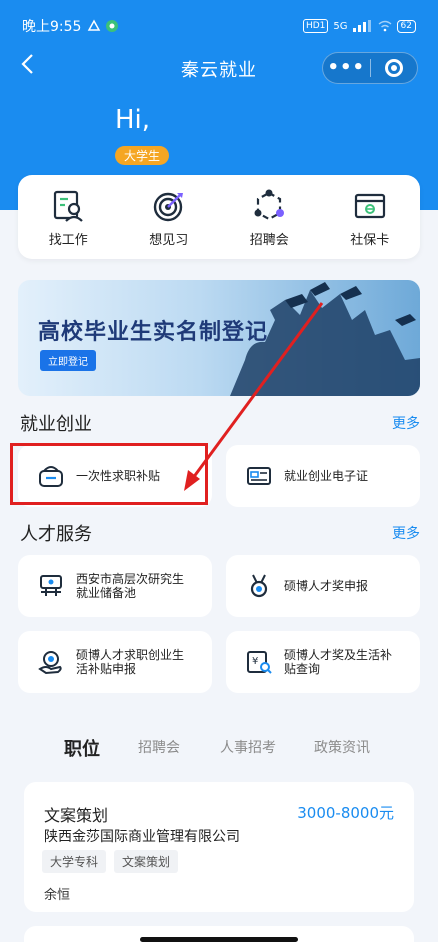 This screenshot has width=438, height=942. Describe the element at coordinates (326, 476) in the screenshot. I see `service-label: 就业创业电子证` at that location.